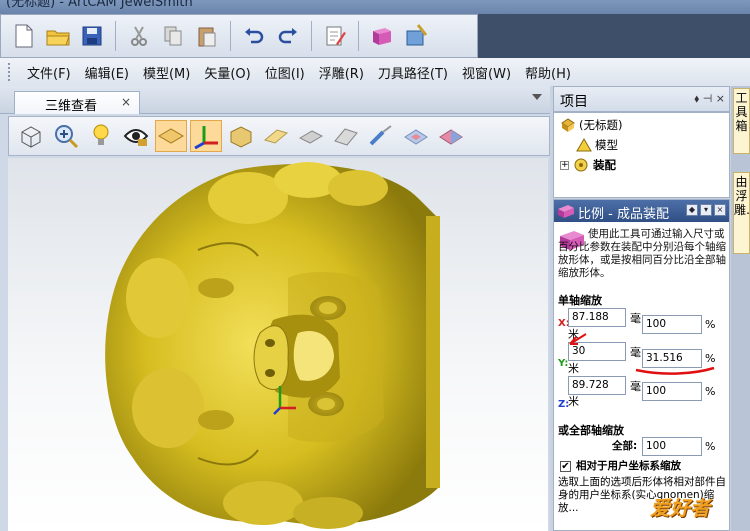 This screenshot has width=750, height=531. What do you see at coordinates (706, 210) in the screenshot?
I see `minimize-icon: ▾` at bounding box center [706, 210].